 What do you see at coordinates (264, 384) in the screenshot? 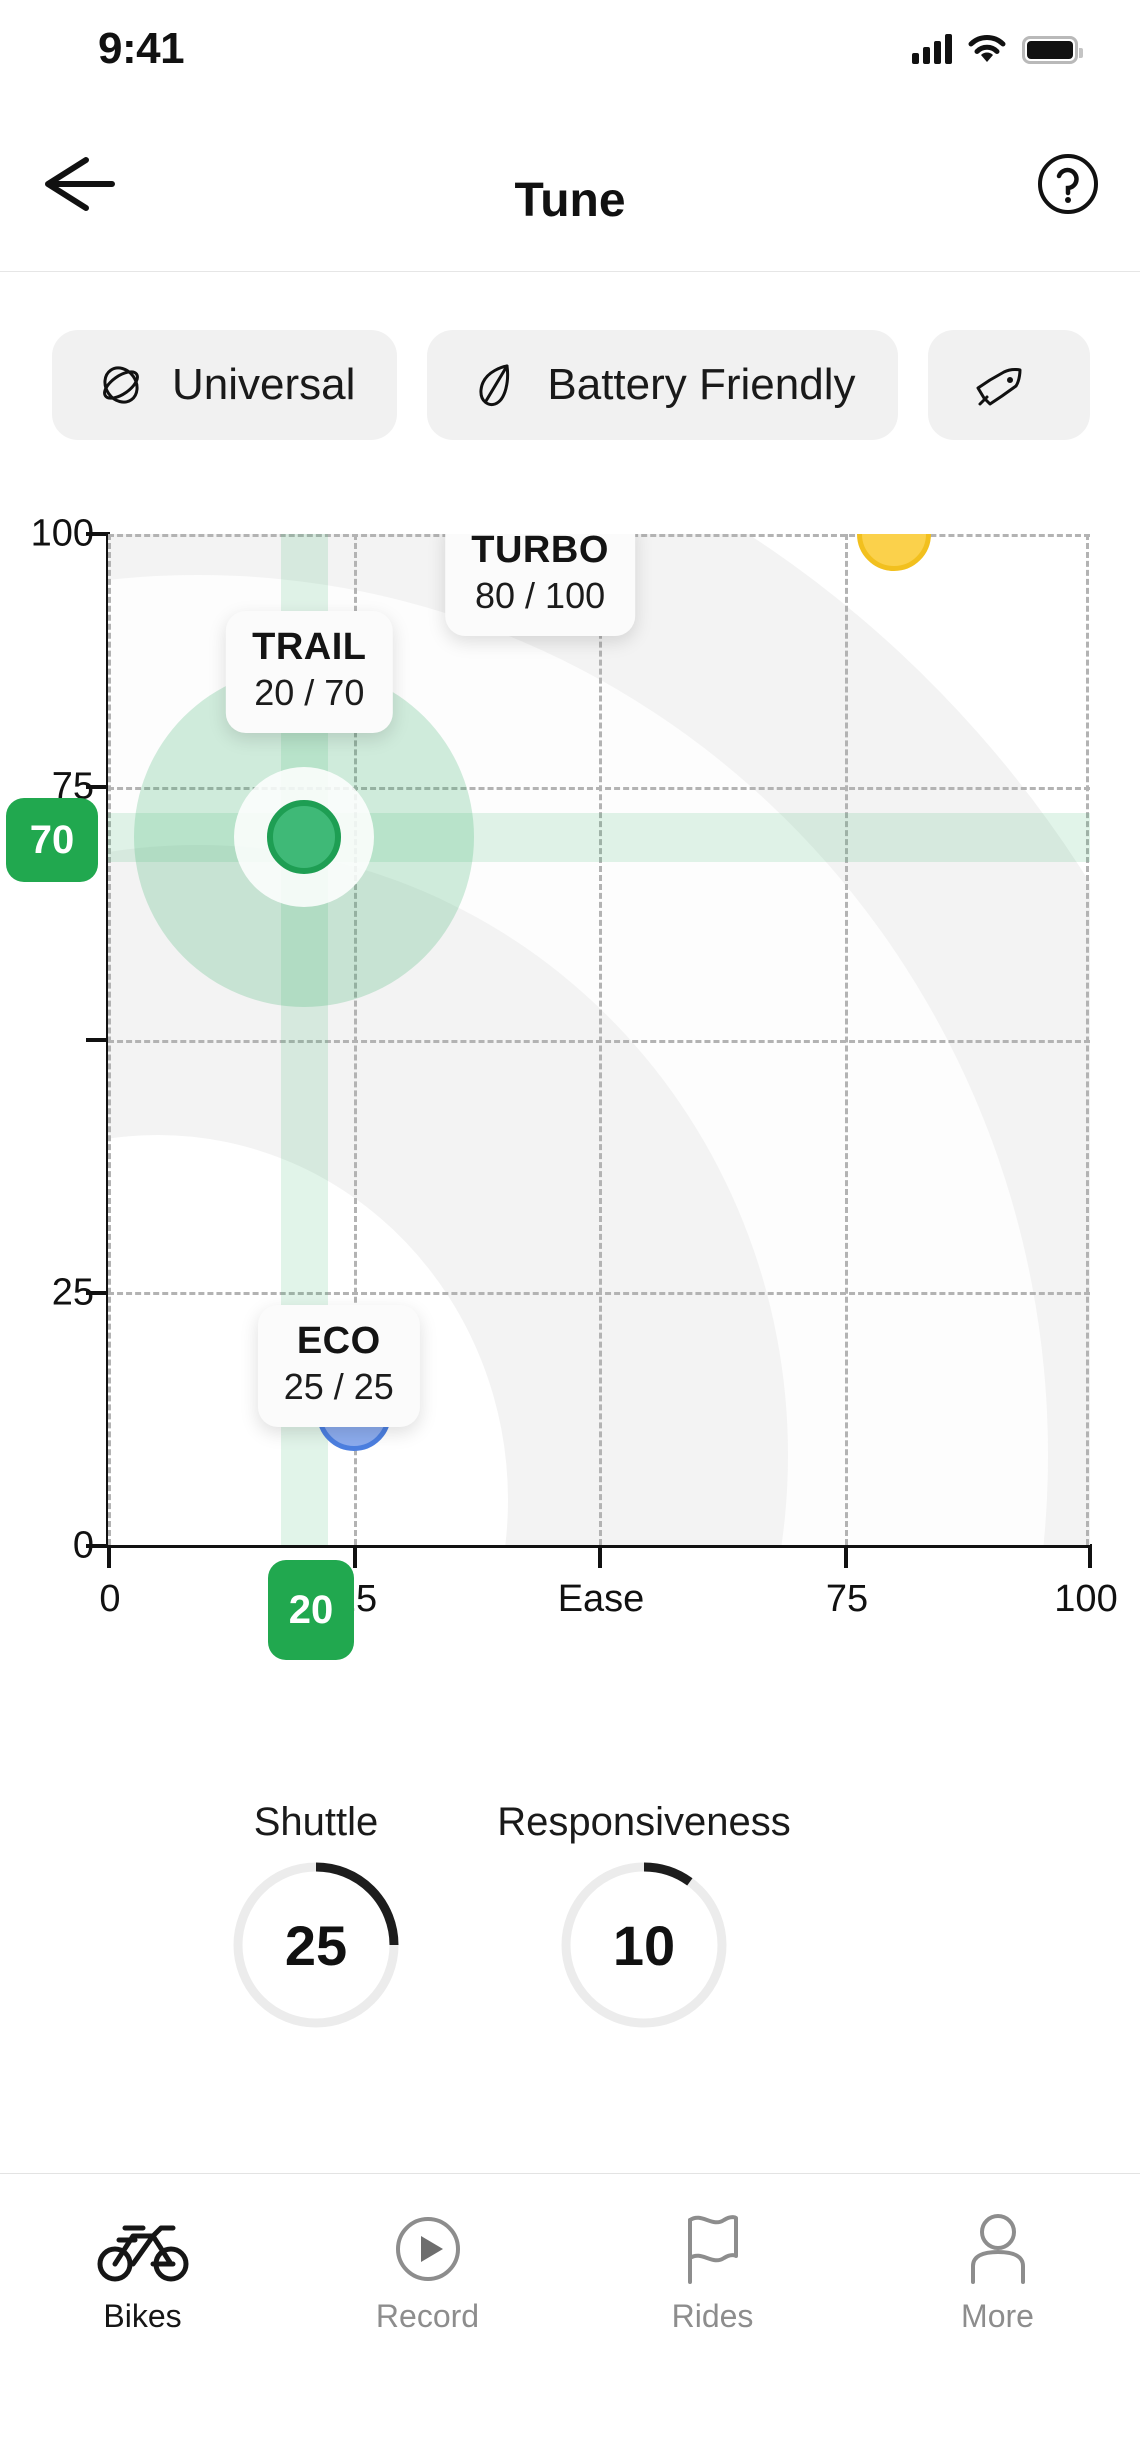
I see `preset-chip-label: Universal` at bounding box center [264, 384].